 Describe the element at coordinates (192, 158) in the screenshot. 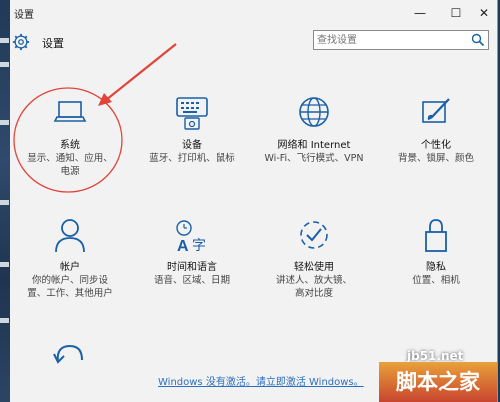

I see `tile-devices-desc: 蓝牙、打印机、鼠标` at that location.